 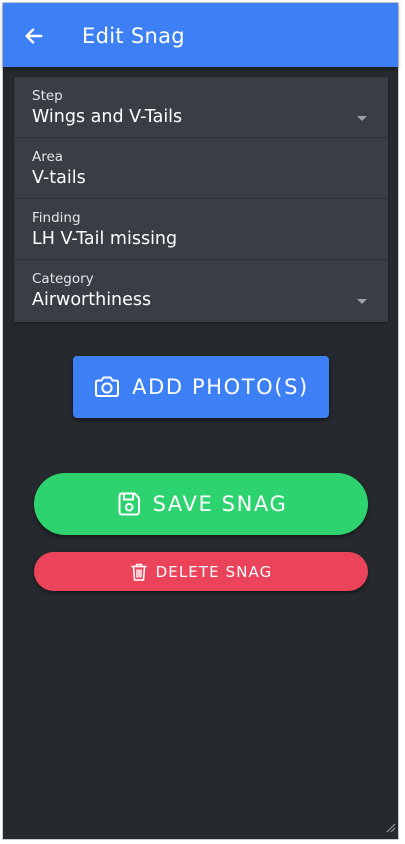 I want to click on finding-value: LH V-Tail missing, so click(x=105, y=239).